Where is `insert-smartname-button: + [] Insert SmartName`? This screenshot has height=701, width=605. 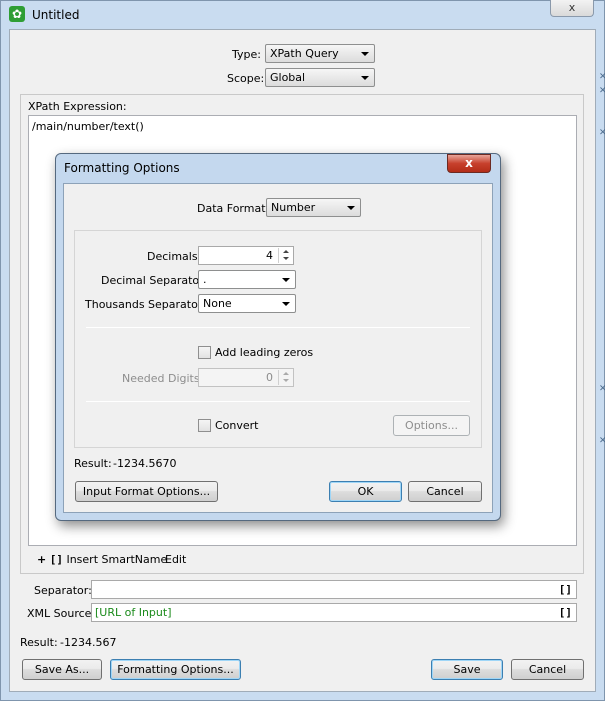
insert-smartname-button: + [] Insert SmartName is located at coordinates (102, 559).